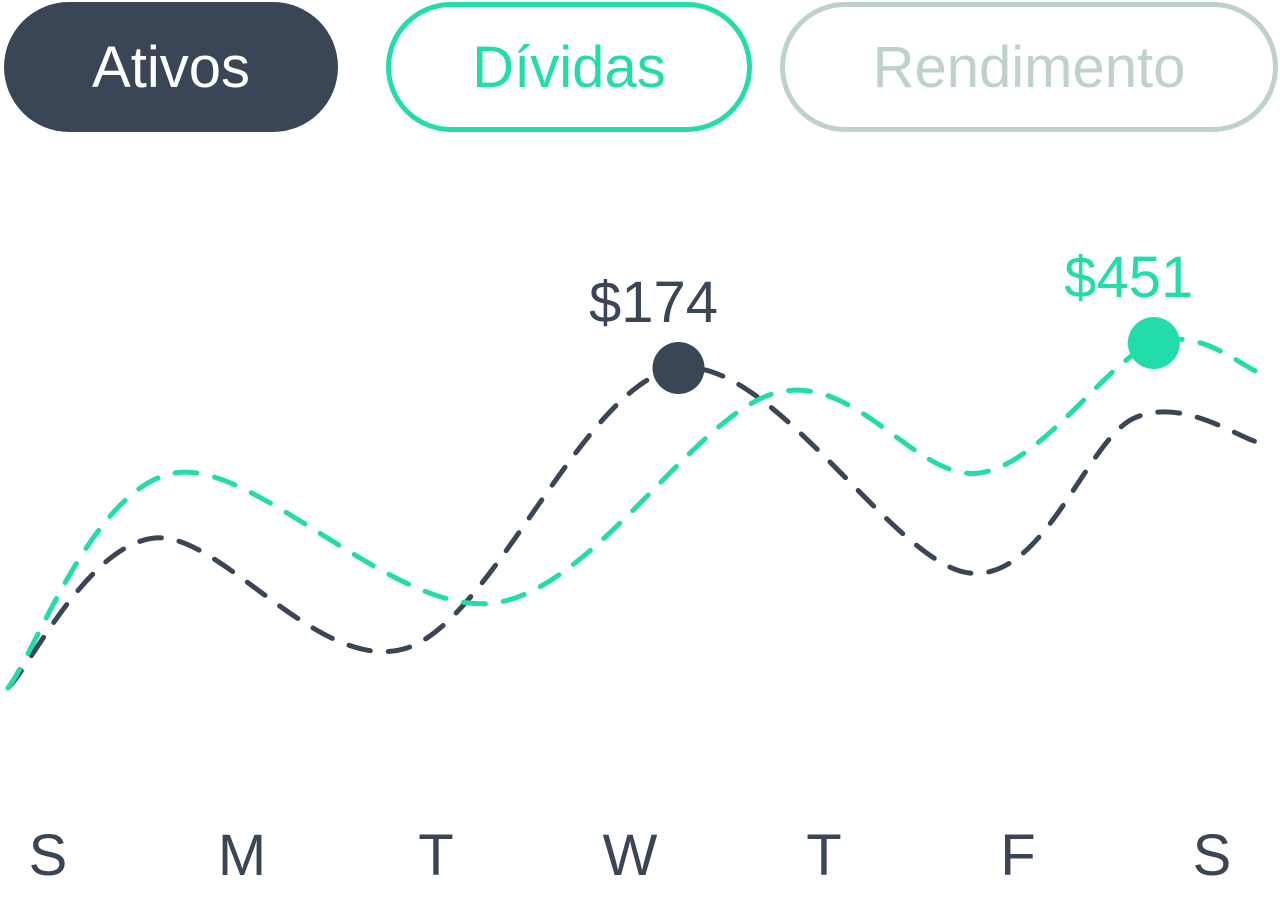  What do you see at coordinates (824, 855) in the screenshot?
I see `day-label-thu: T` at bounding box center [824, 855].